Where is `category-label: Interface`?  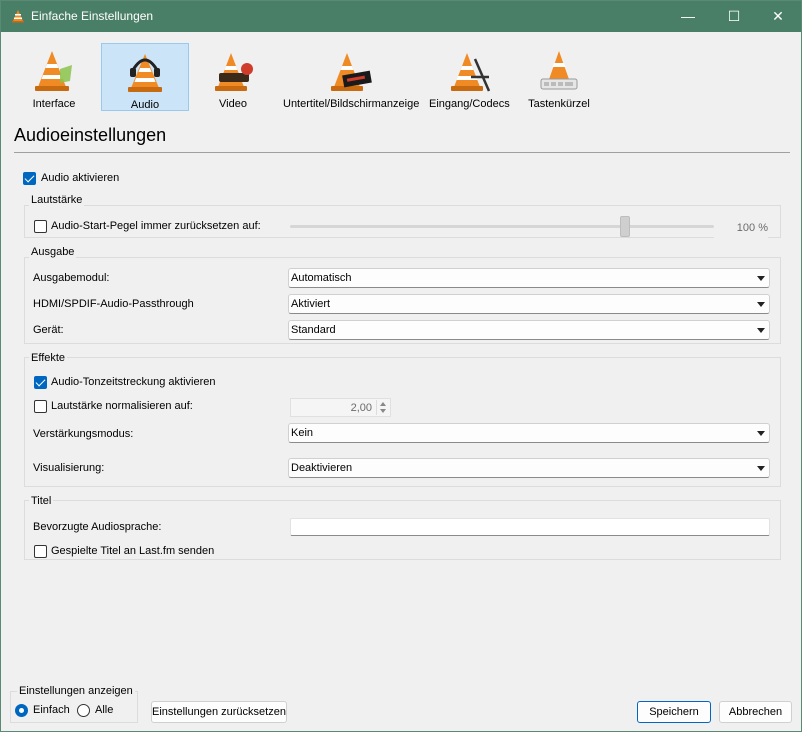
category-label: Interface is located at coordinates (54, 104).